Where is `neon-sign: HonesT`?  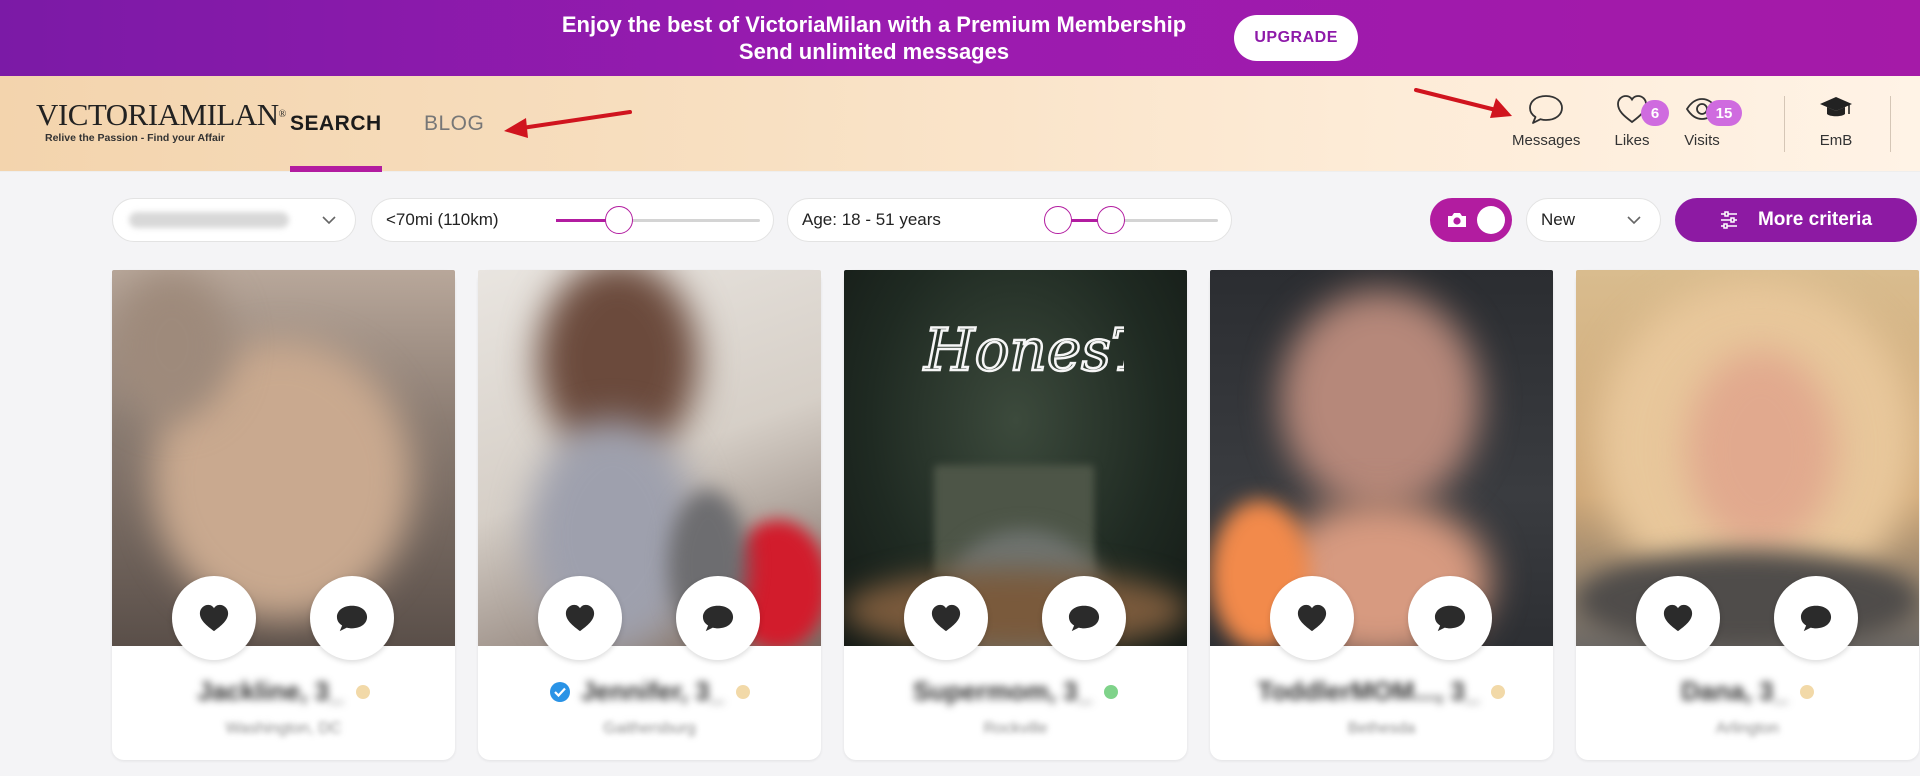
neon-sign: HonesT is located at coordinates (1023, 350).